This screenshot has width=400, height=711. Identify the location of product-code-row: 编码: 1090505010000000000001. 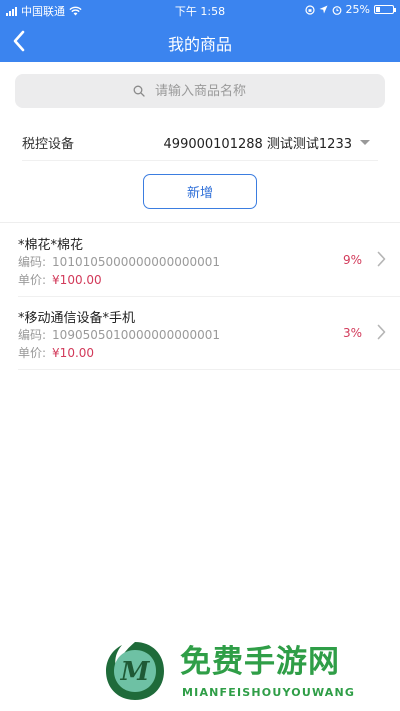
(119, 334).